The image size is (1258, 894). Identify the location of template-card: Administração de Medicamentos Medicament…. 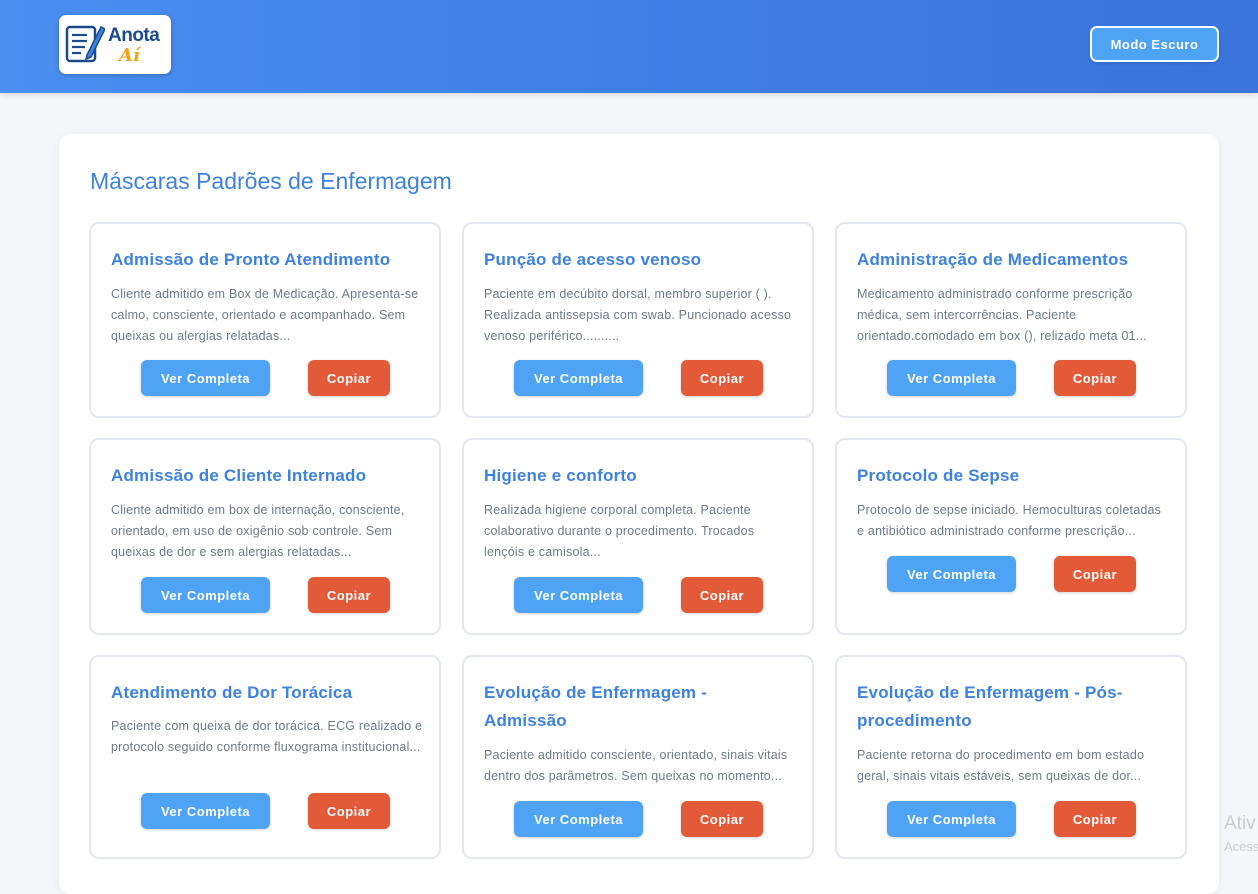
(1011, 320).